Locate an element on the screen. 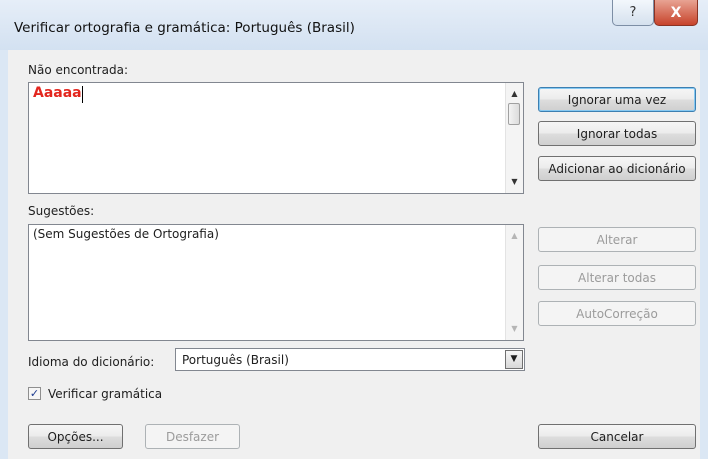  add-to-dictionary-button: Adicionar ao dicionário is located at coordinates (617, 168).